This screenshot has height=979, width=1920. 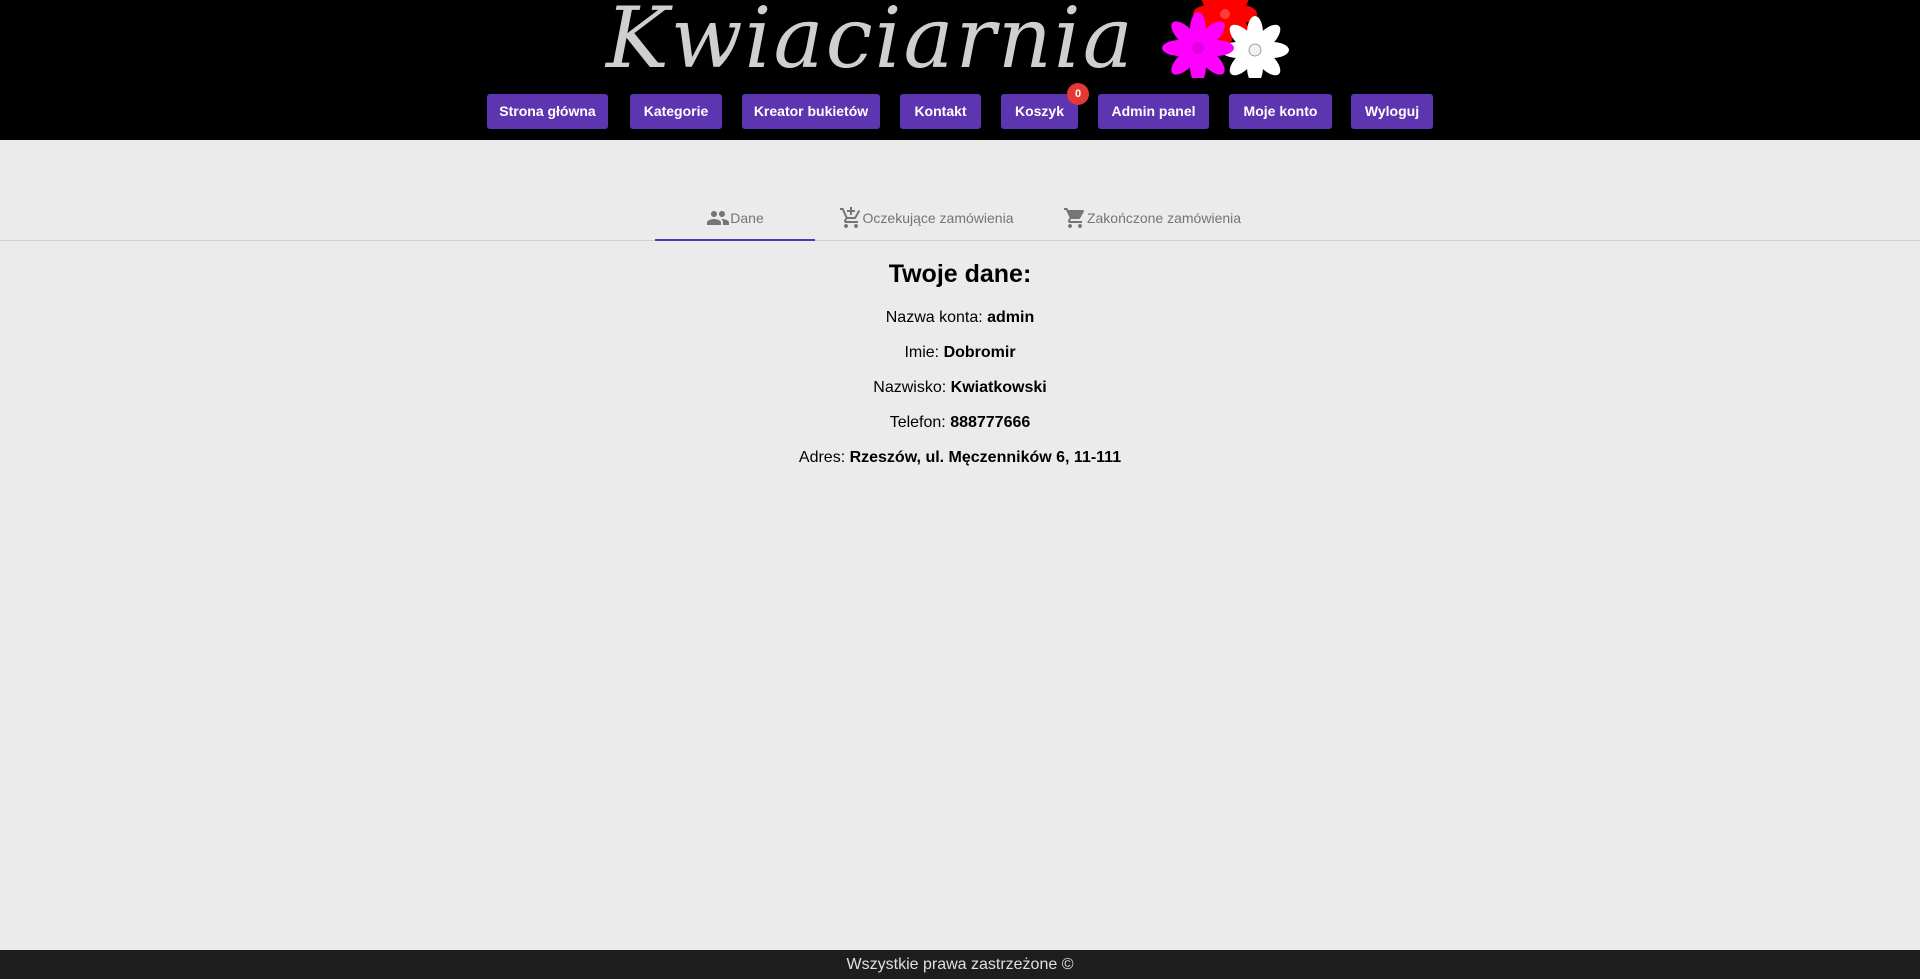 I want to click on flowers-logo-icon, so click(x=1227, y=40).